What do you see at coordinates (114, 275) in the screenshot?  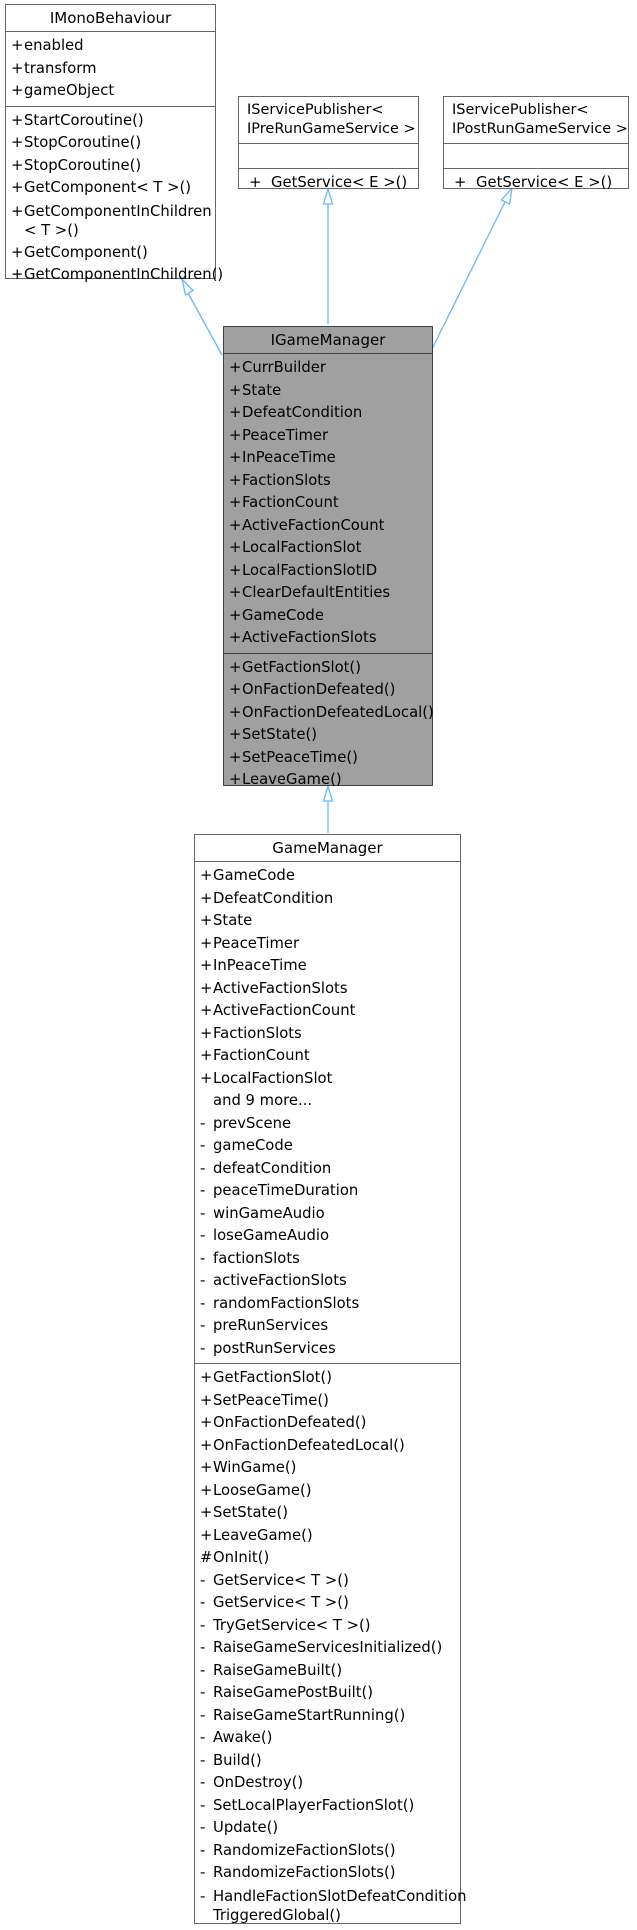 I see `method-row: +GetComponentInChildren()` at bounding box center [114, 275].